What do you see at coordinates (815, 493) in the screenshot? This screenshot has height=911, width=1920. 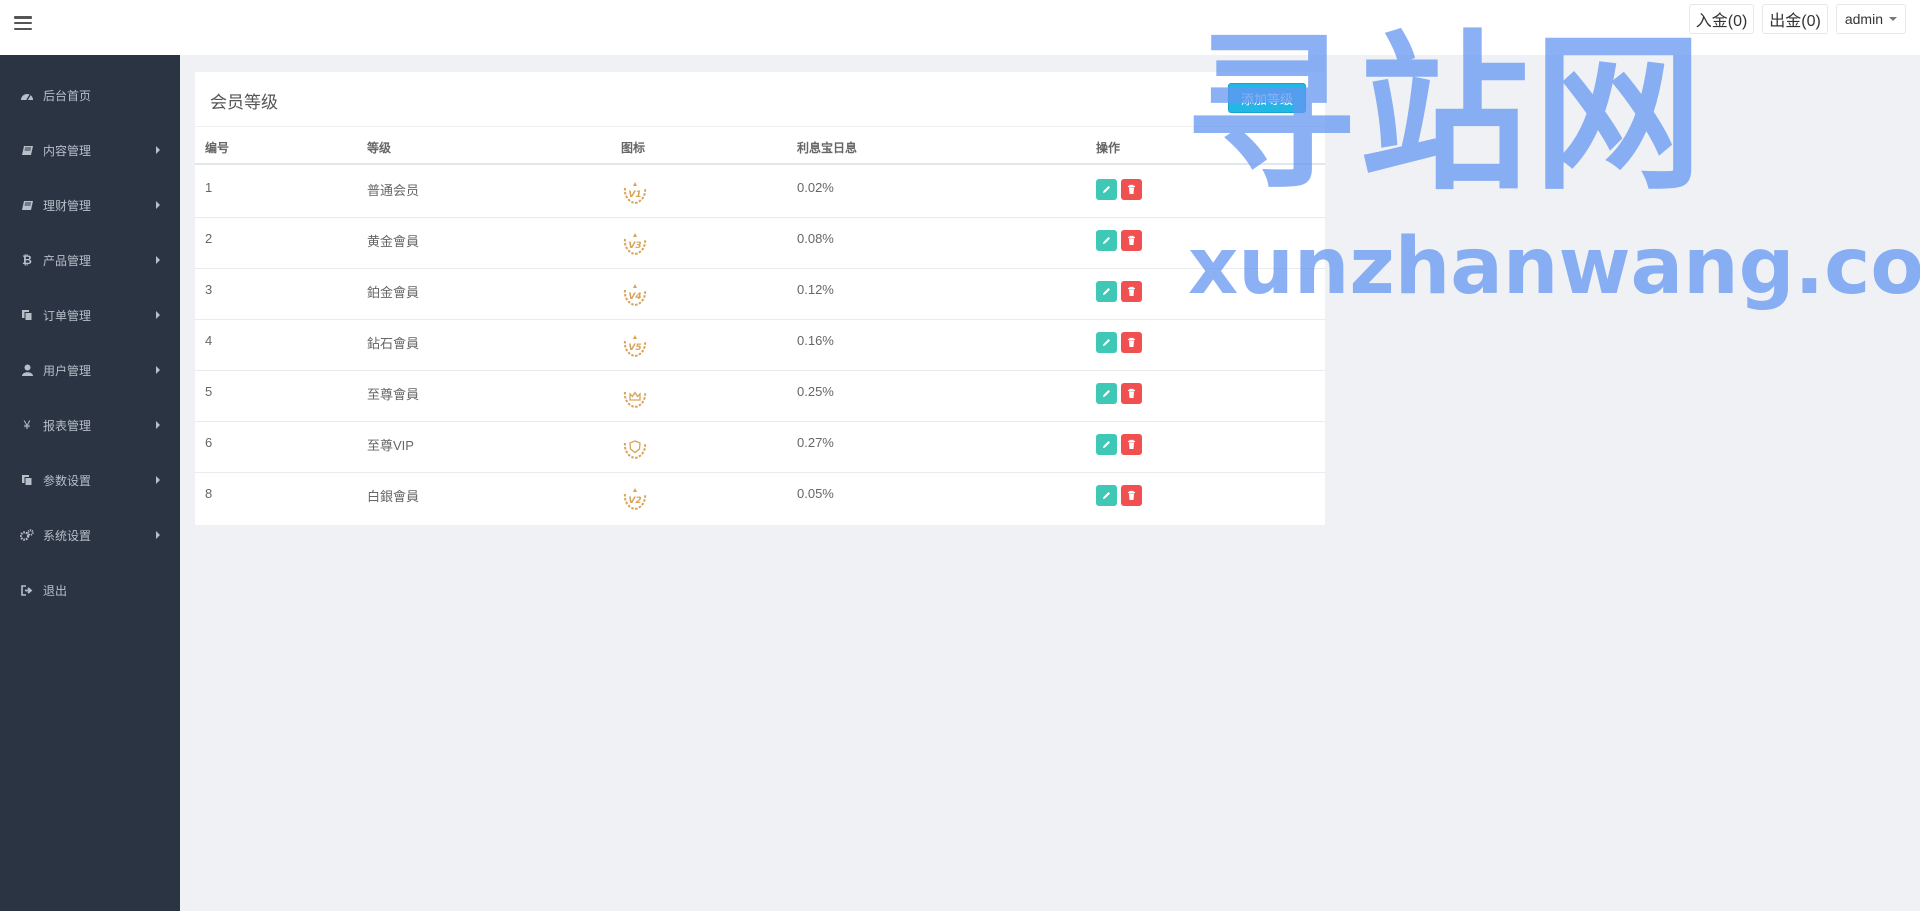 I see `row-rate: 0.05%` at bounding box center [815, 493].